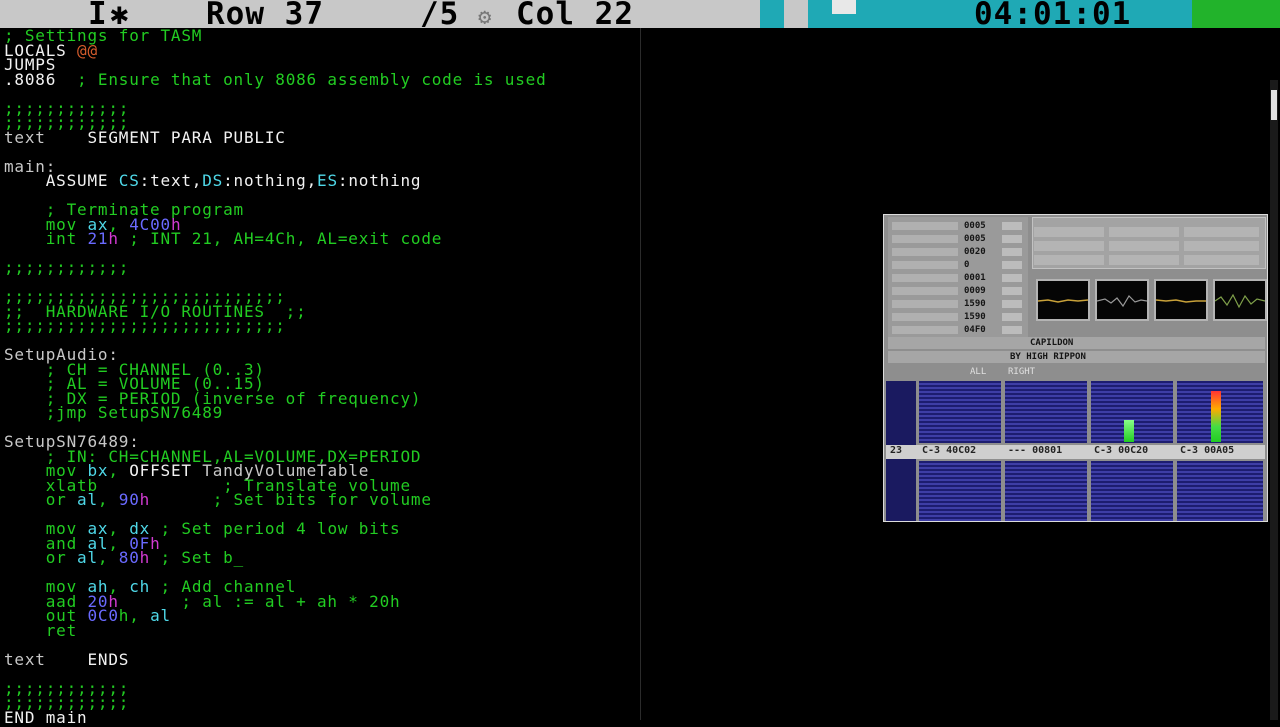  Describe the element at coordinates (1207, 450) in the screenshot. I see `track-4-cell: C-3 00A05` at that location.